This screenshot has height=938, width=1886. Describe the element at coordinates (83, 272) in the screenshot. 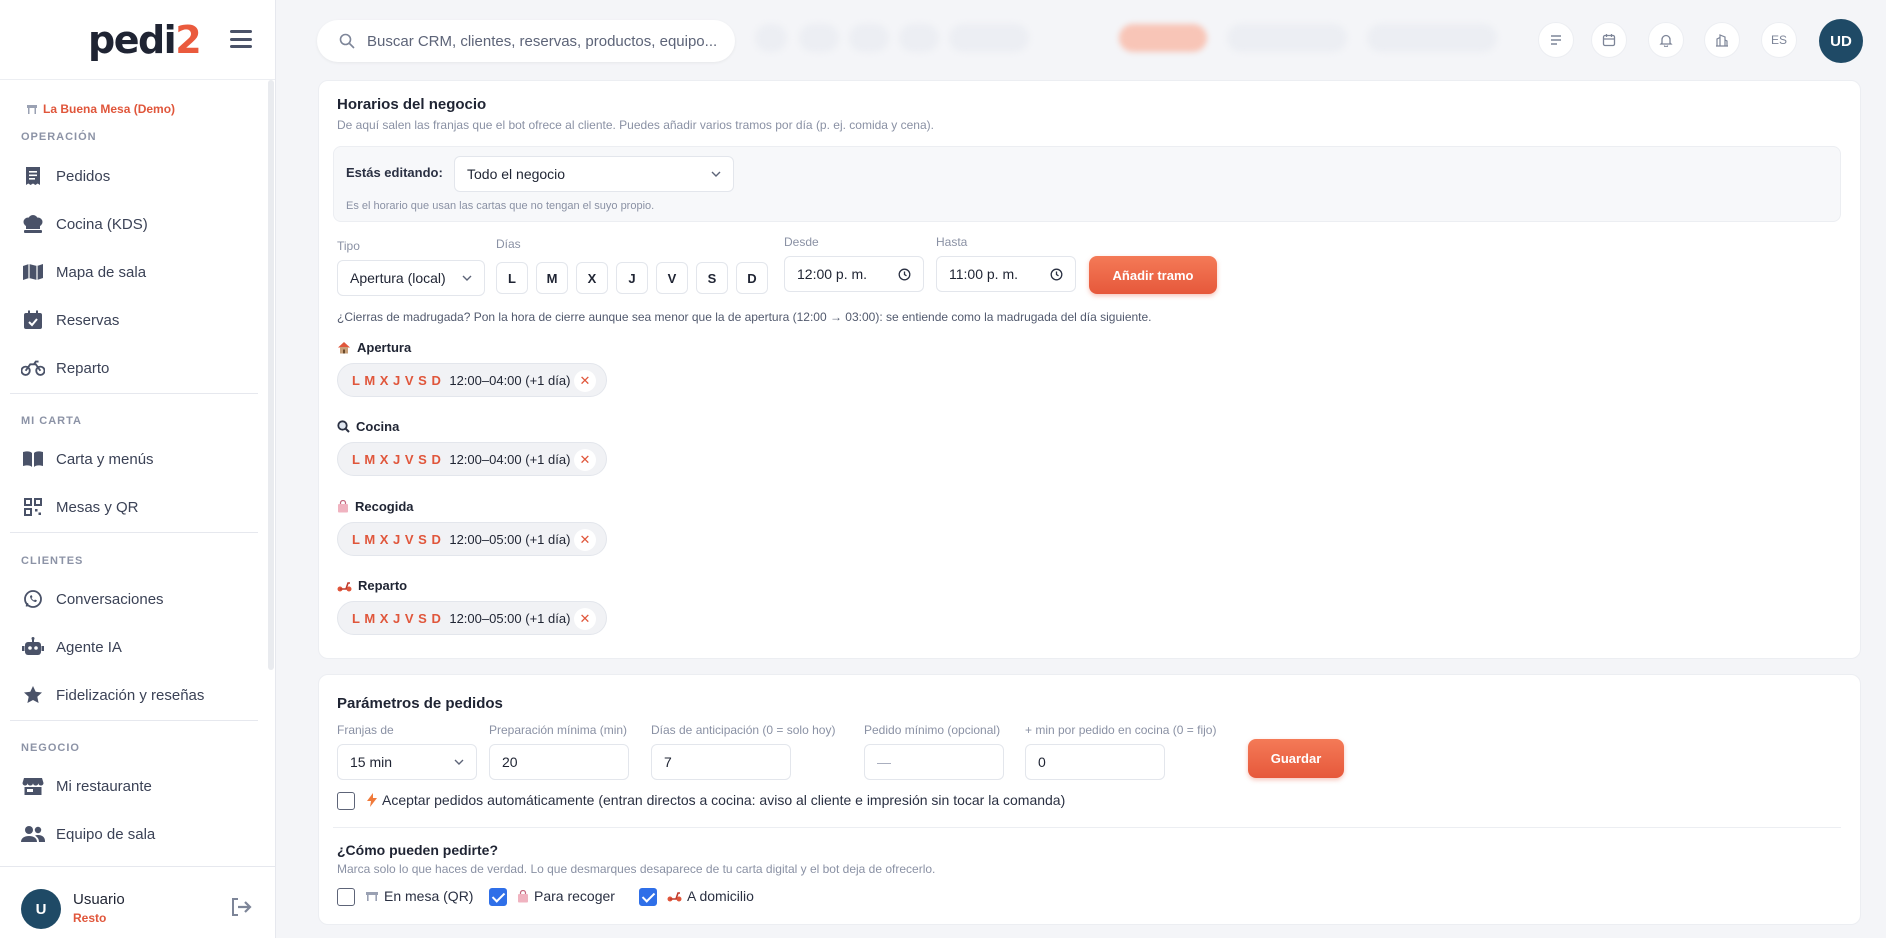

I see `sidebar-item-mapa: Mapa de sala` at that location.